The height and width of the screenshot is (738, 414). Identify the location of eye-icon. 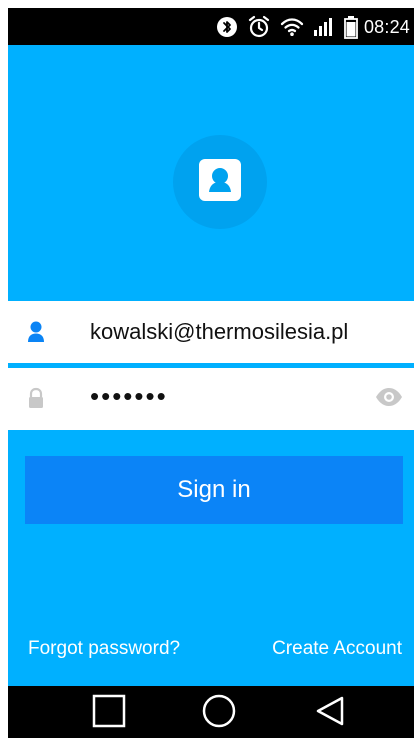
(389, 399).